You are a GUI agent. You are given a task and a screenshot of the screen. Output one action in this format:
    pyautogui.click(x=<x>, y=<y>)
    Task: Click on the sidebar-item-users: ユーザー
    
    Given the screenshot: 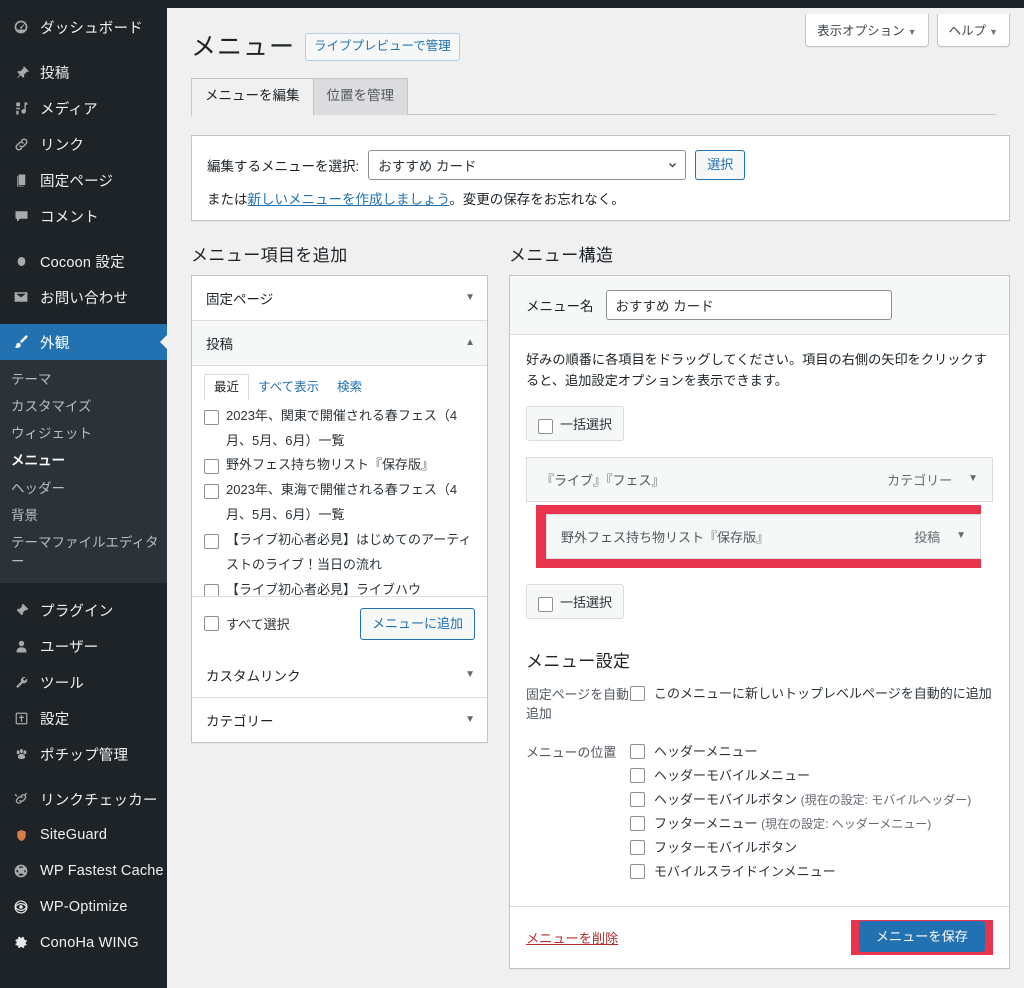 What is the action you would take?
    pyautogui.click(x=83, y=646)
    